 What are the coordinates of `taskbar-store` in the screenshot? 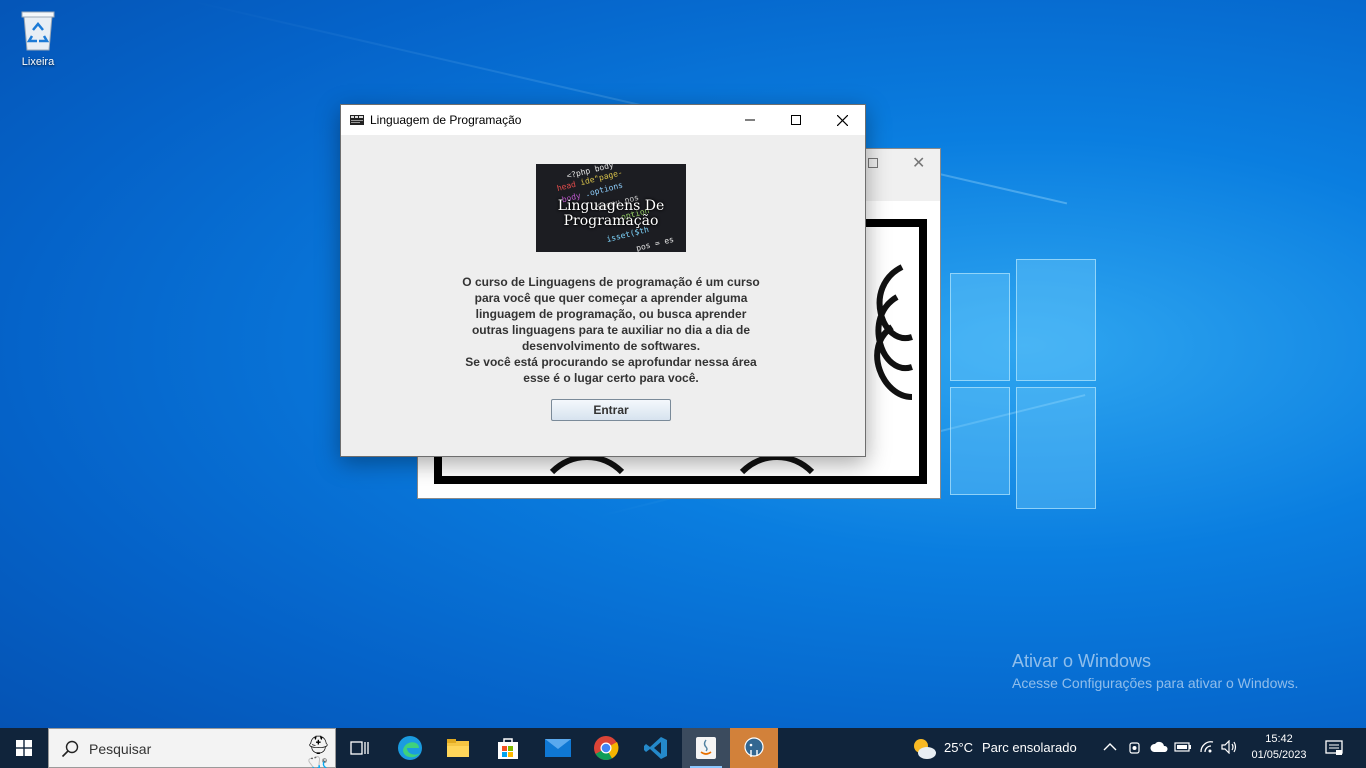 It's located at (508, 748).